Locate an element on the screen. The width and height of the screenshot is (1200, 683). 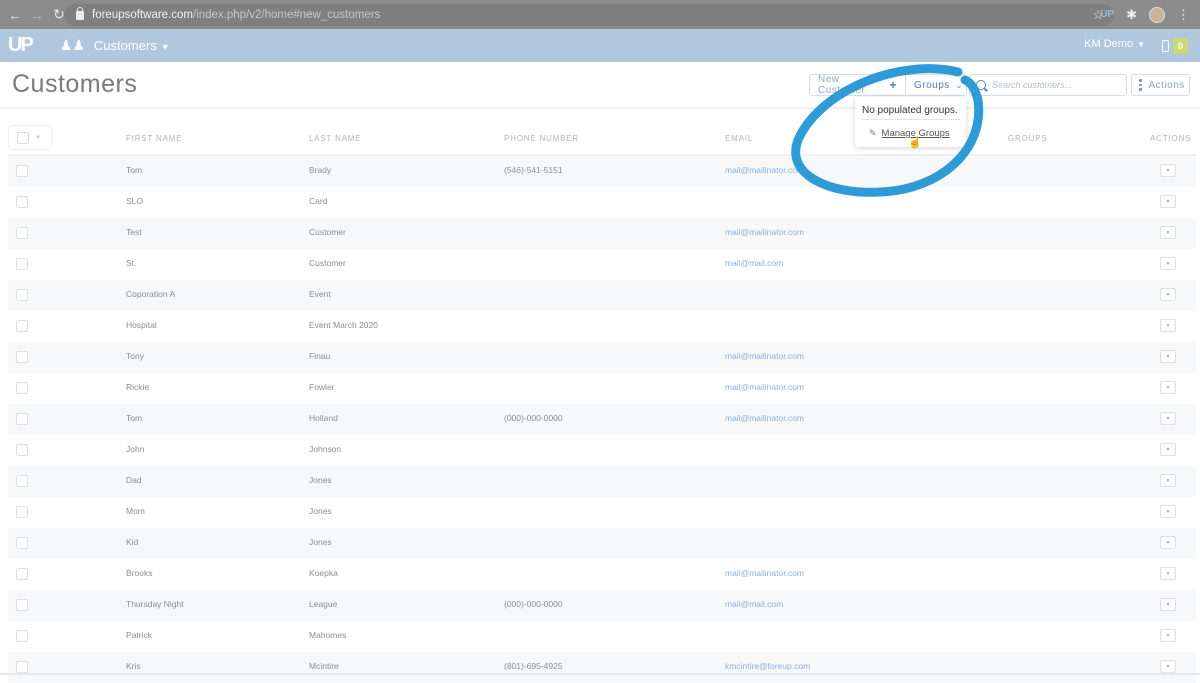
table-row: Brooks Koepka mail@mailinator.com ▼ is located at coordinates (602, 574).